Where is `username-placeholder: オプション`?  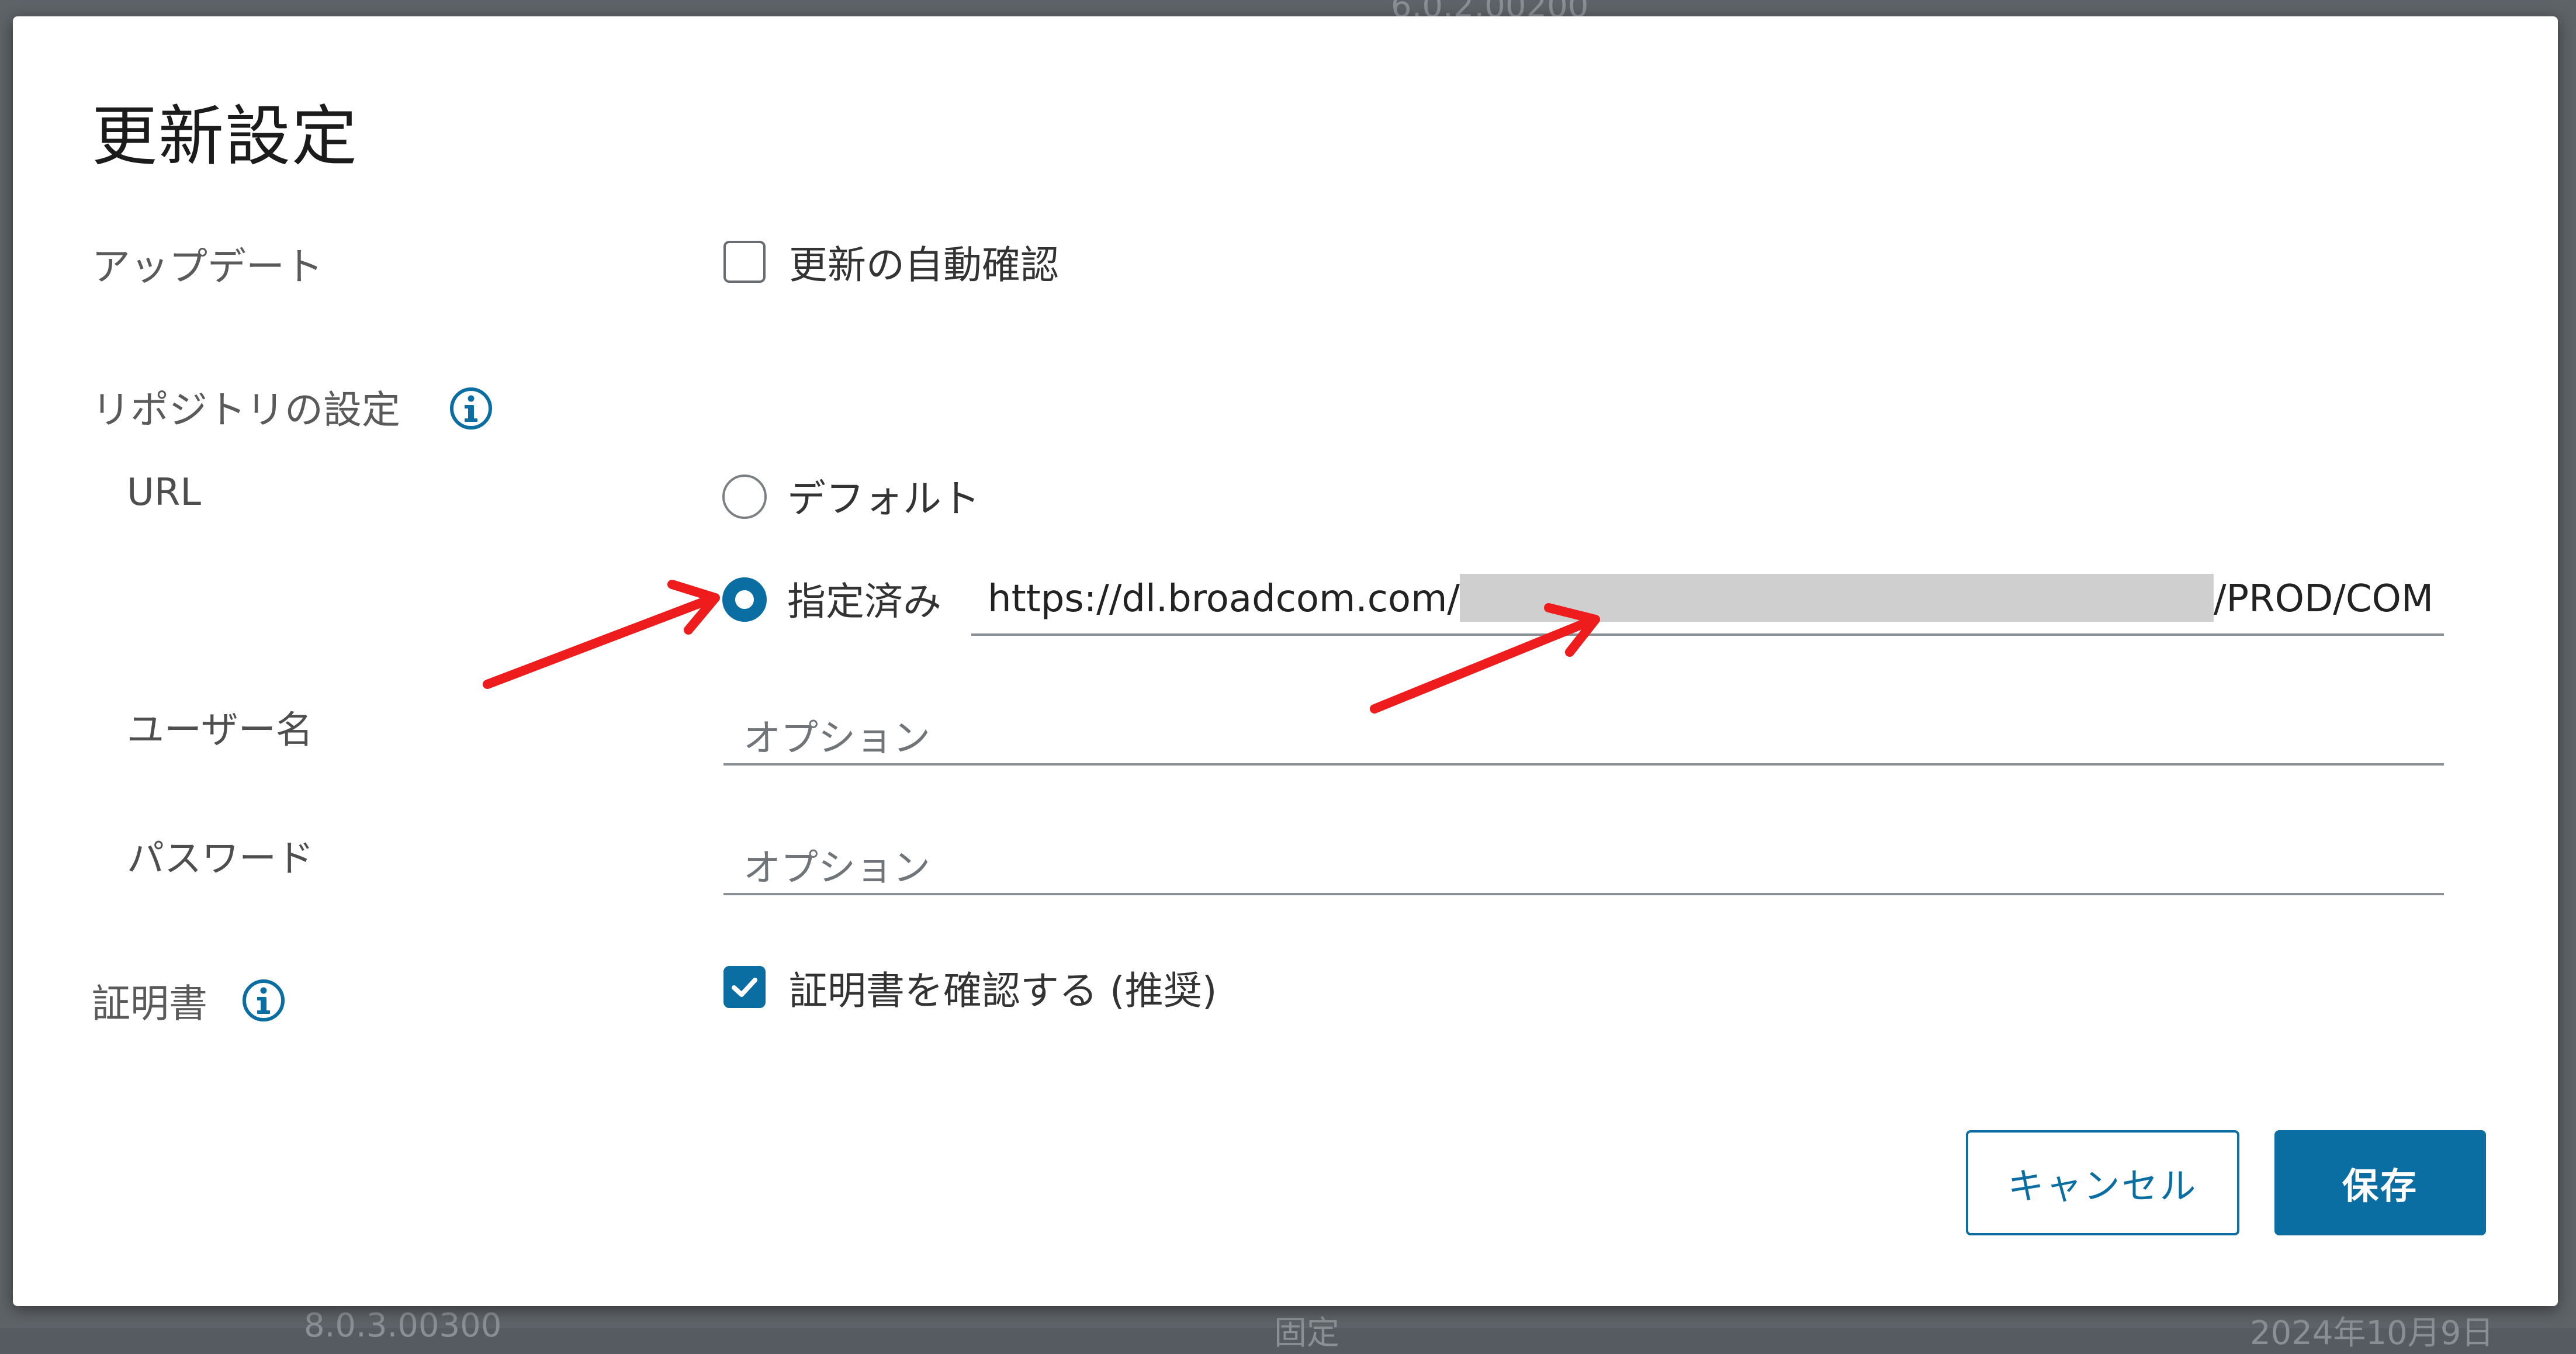 username-placeholder: オプション is located at coordinates (837, 738).